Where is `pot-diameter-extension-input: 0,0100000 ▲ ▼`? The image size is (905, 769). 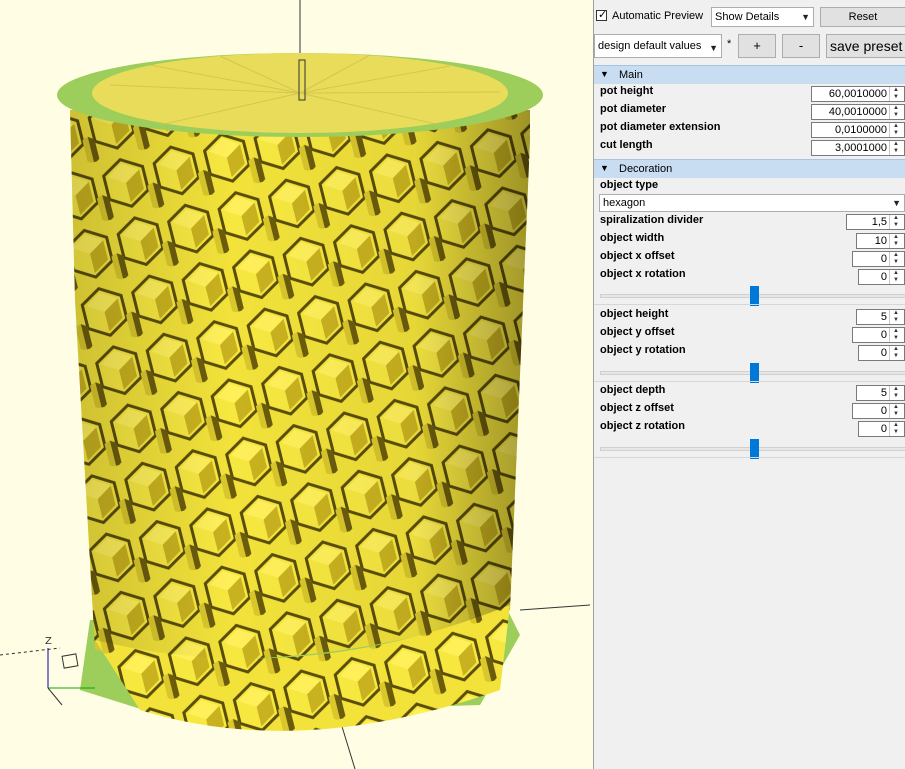
pot-diameter-extension-input: 0,0100000 ▲ ▼ is located at coordinates (858, 130).